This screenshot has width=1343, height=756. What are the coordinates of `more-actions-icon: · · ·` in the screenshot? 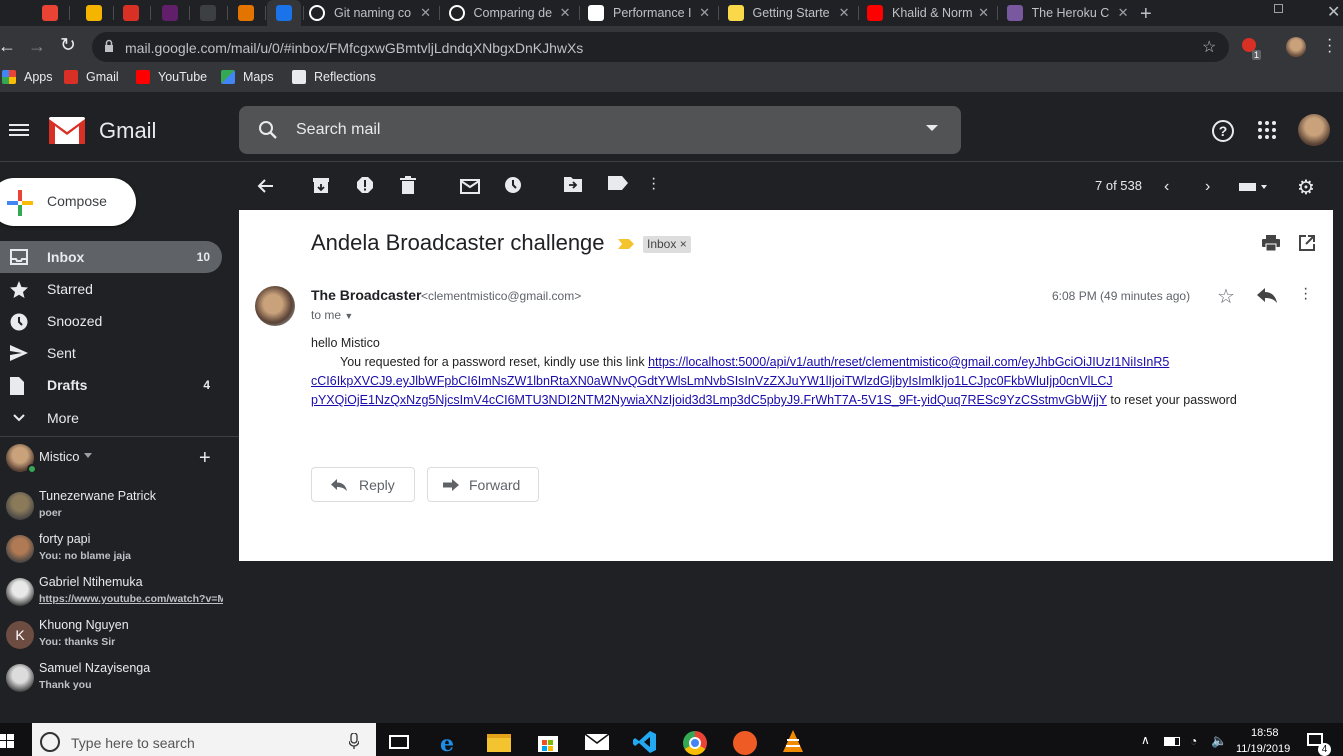 It's located at (661, 184).